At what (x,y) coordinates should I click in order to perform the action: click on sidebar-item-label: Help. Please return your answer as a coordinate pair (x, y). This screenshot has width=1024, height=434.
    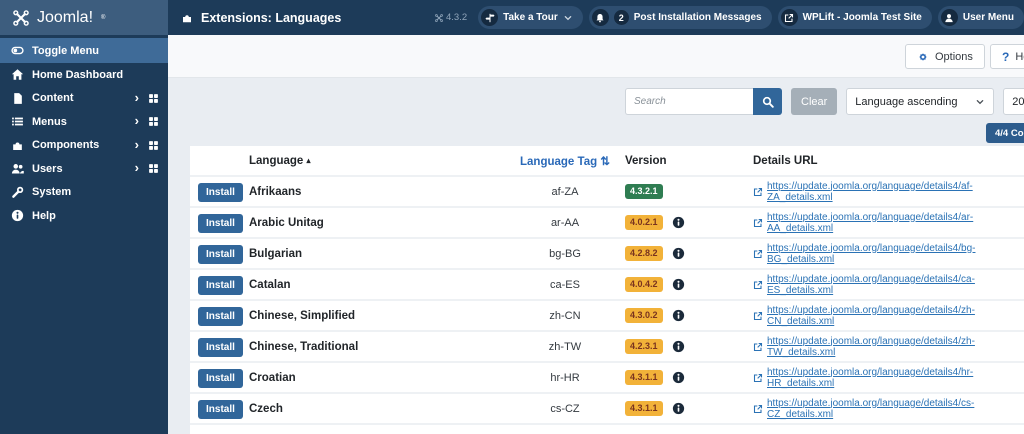
    Looking at the image, I should click on (44, 215).